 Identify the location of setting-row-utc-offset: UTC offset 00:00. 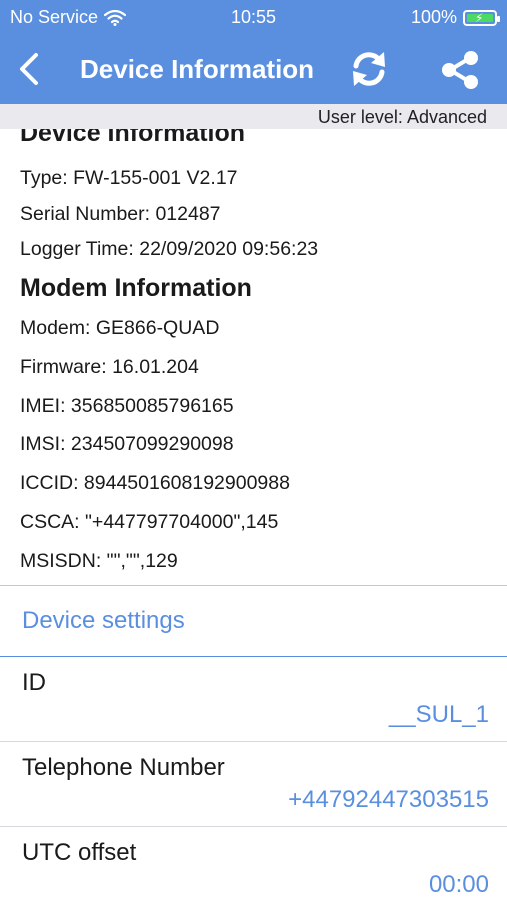
(253, 863).